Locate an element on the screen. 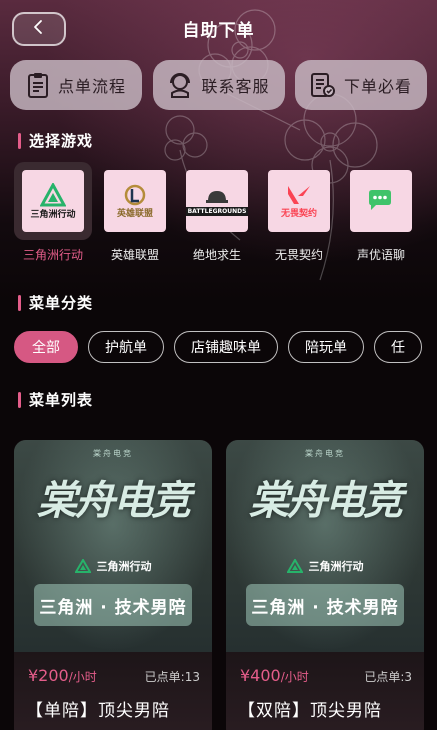 This screenshot has height=730, width=437. delta-force-logo: 三角洲行动 is located at coordinates (53, 201).